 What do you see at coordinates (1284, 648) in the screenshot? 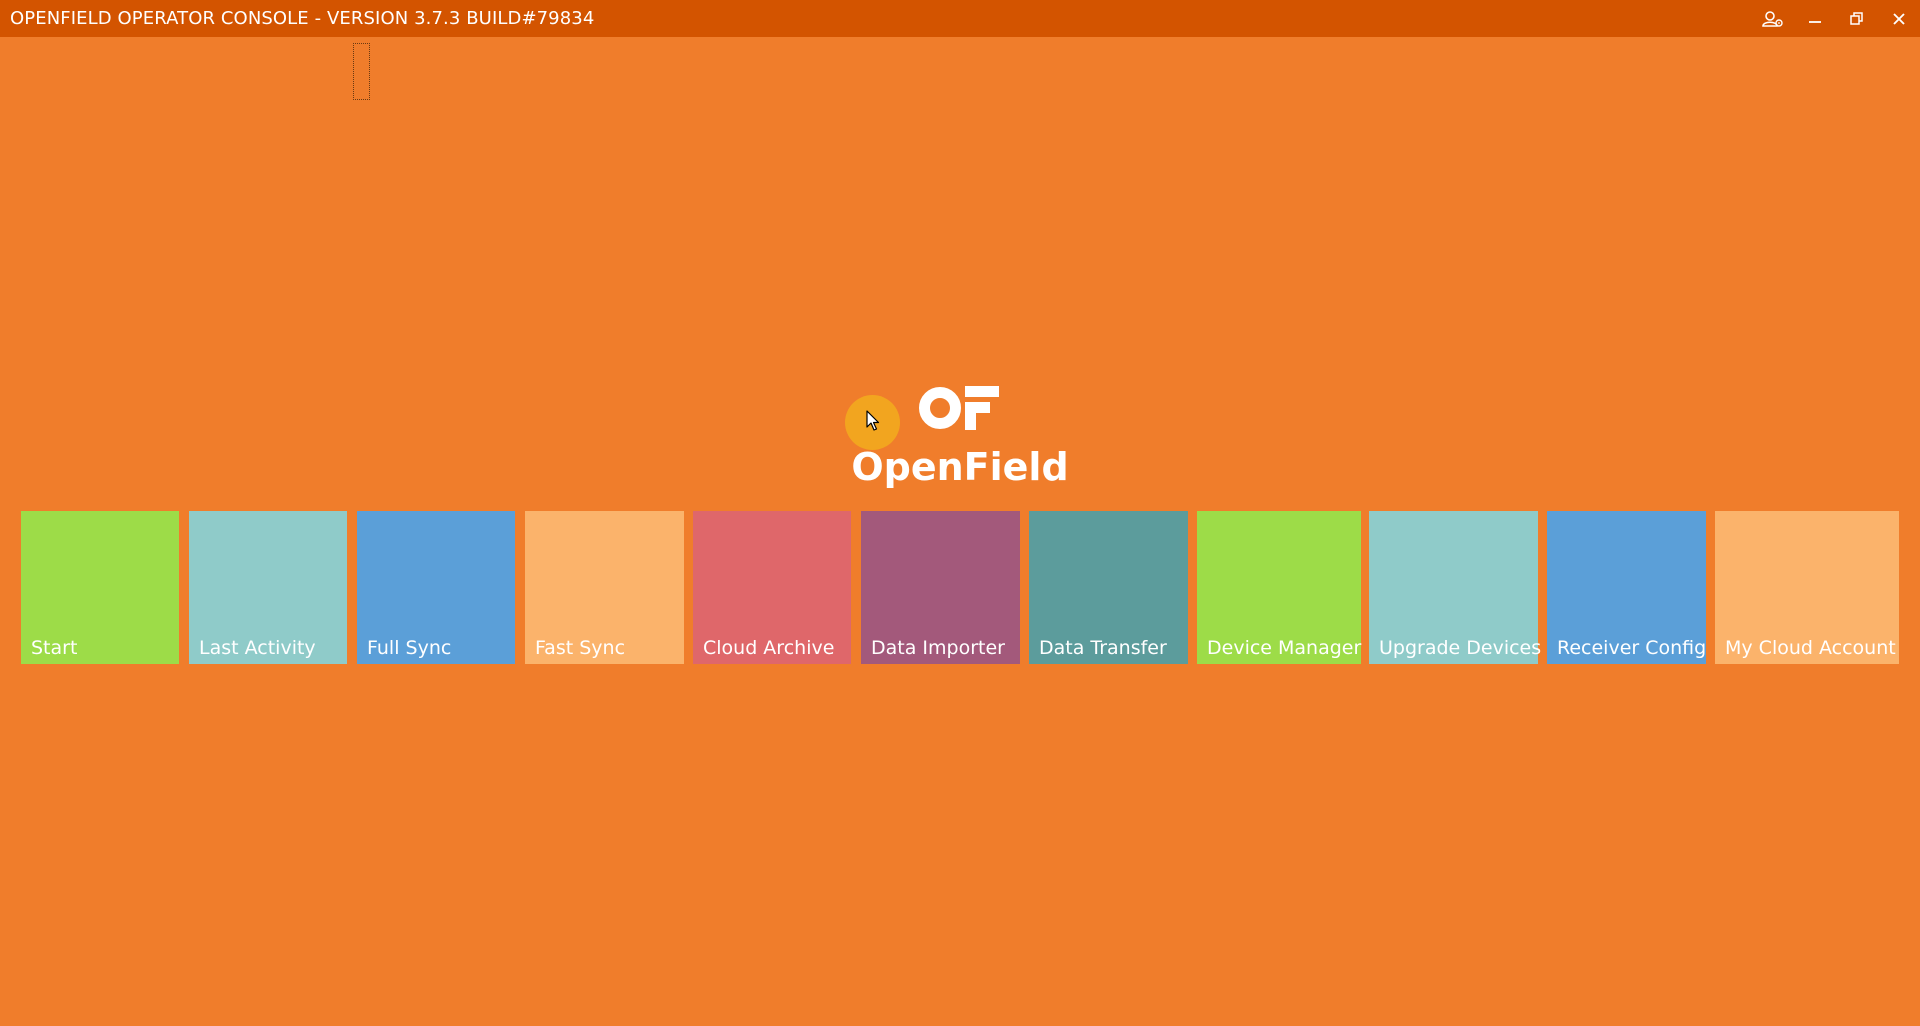
I see `tile-label: Device Manager` at bounding box center [1284, 648].